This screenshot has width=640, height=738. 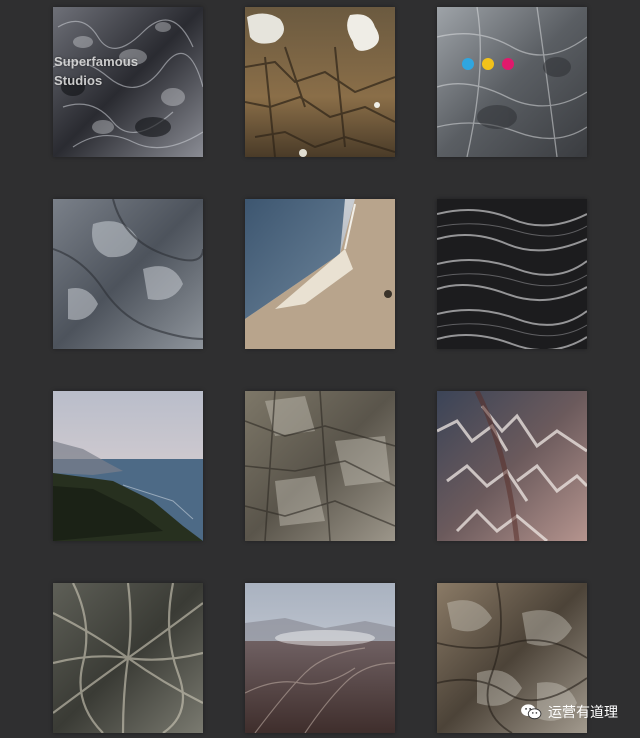 I want to click on color-dots, so click(x=488, y=64).